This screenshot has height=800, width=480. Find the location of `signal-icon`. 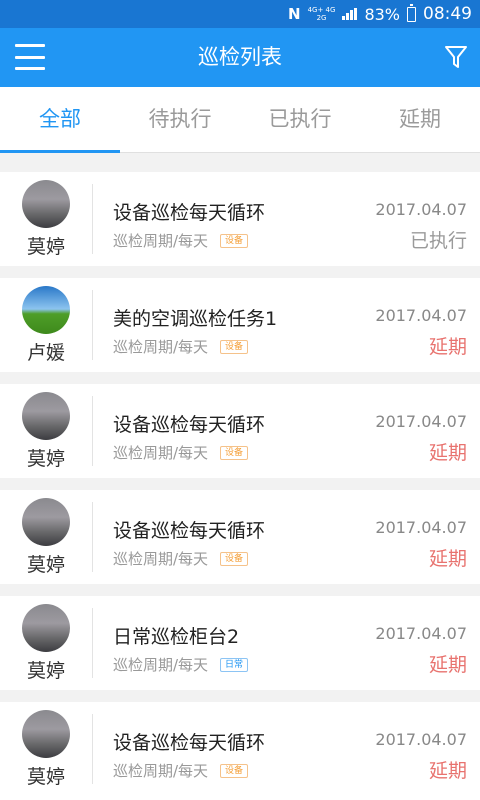

signal-icon is located at coordinates (350, 14).